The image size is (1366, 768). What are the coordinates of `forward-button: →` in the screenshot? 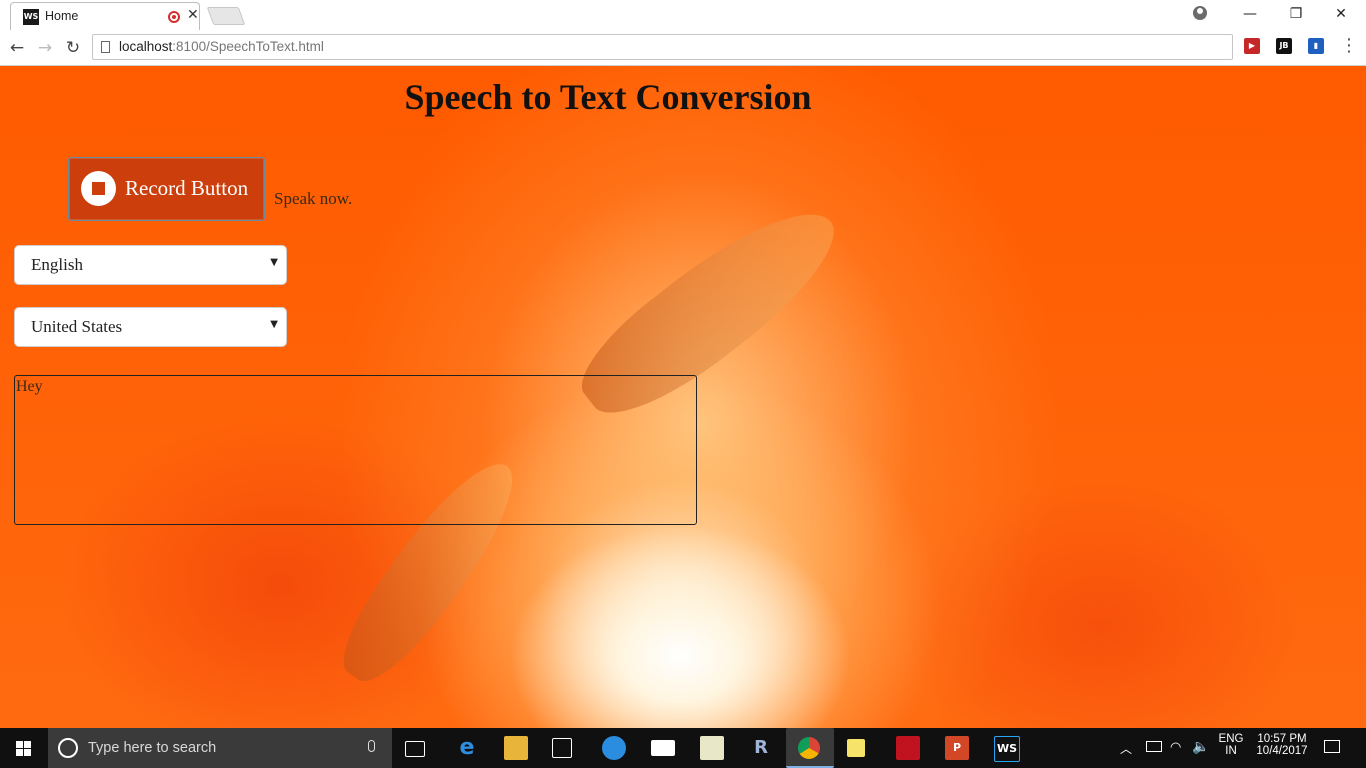 It's located at (45, 48).